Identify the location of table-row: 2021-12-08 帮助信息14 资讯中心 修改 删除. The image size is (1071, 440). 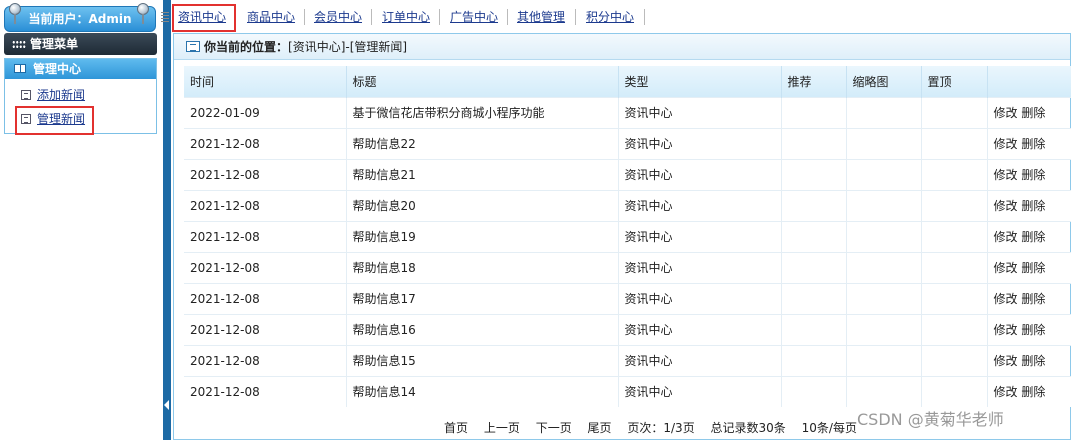
(627, 391).